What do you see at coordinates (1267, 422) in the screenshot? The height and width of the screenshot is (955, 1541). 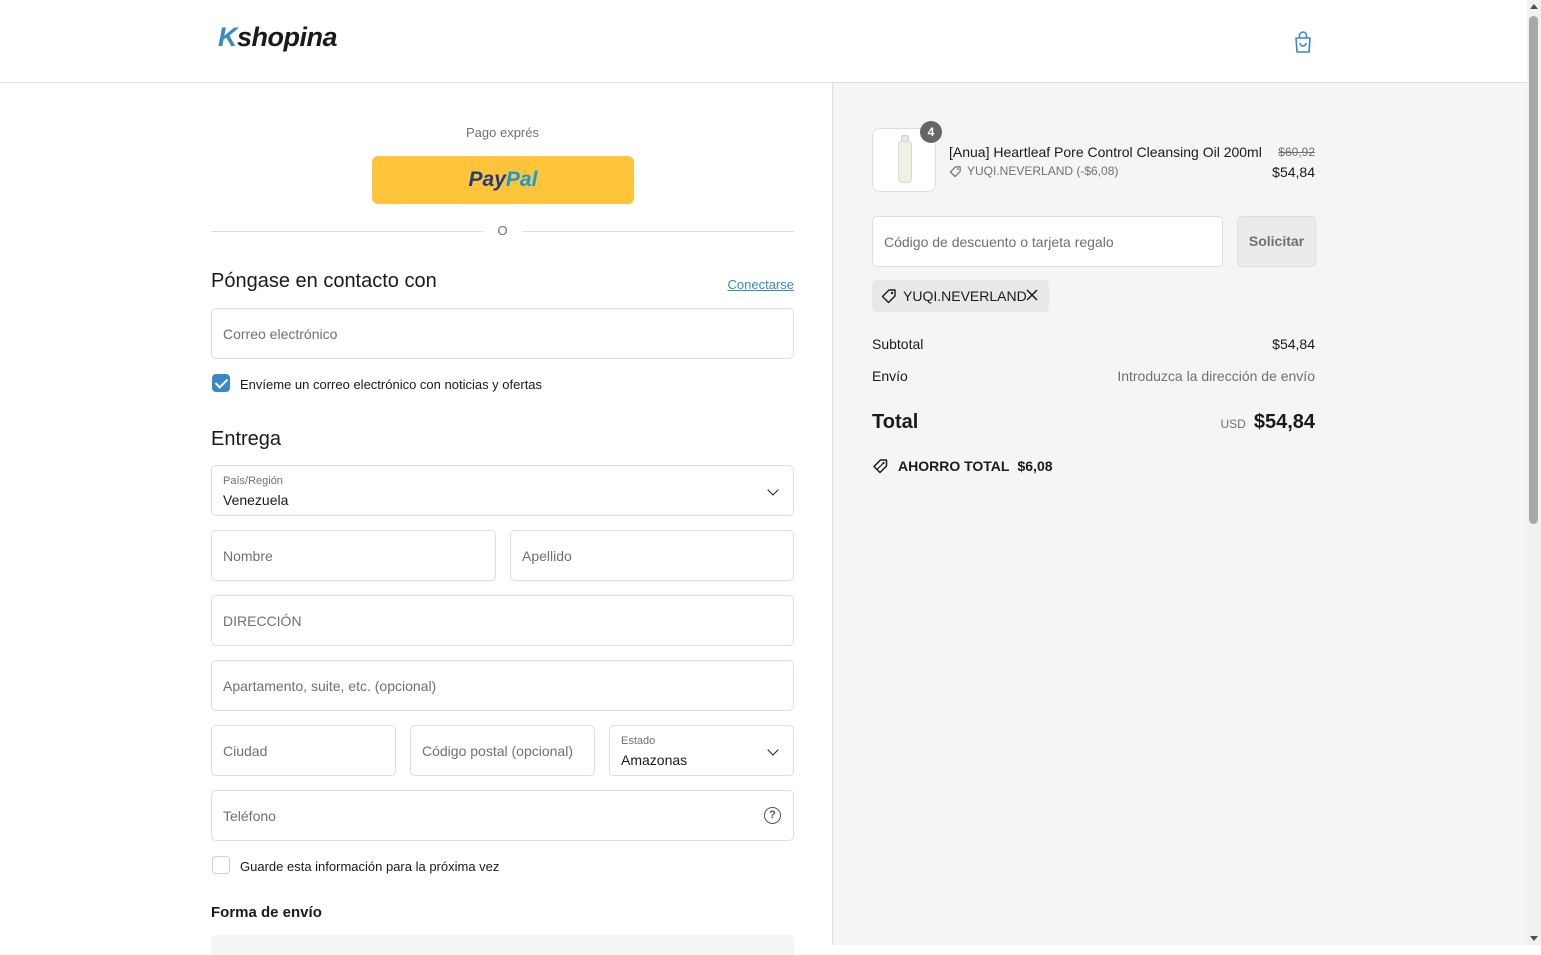 I see `total-amount: USD $54,84` at bounding box center [1267, 422].